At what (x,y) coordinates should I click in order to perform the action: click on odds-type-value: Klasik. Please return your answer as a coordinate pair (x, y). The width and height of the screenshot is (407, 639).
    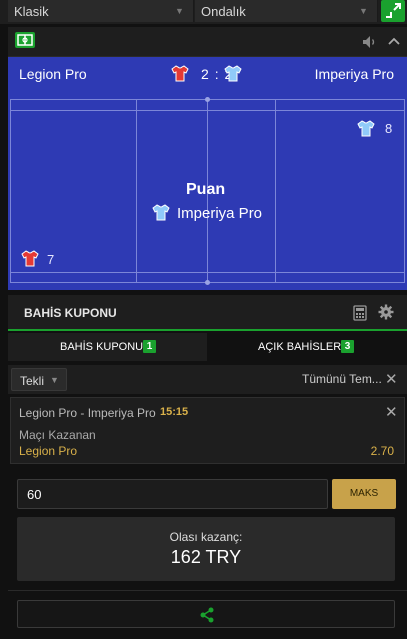
    Looking at the image, I should click on (31, 11).